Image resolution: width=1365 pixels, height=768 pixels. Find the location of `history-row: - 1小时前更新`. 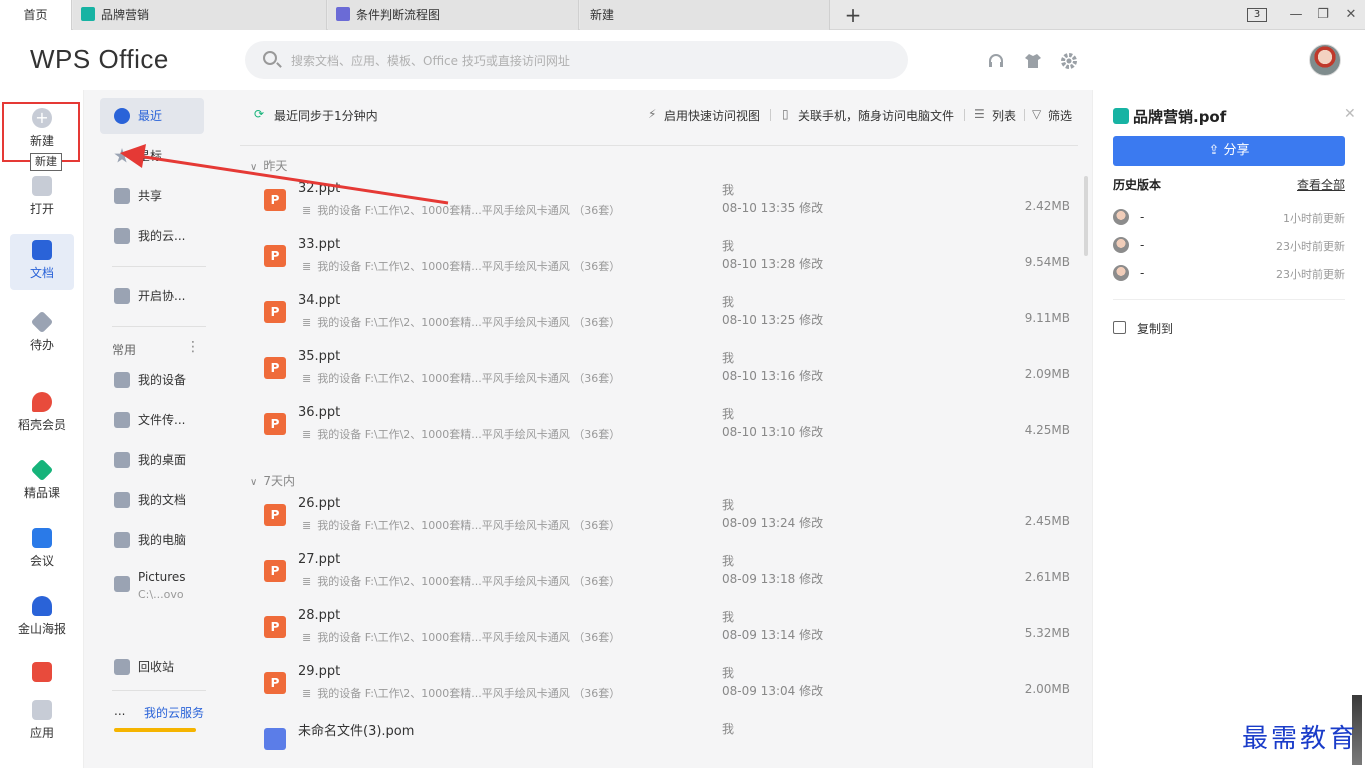

history-row: - 1小时前更新 is located at coordinates (1229, 219).